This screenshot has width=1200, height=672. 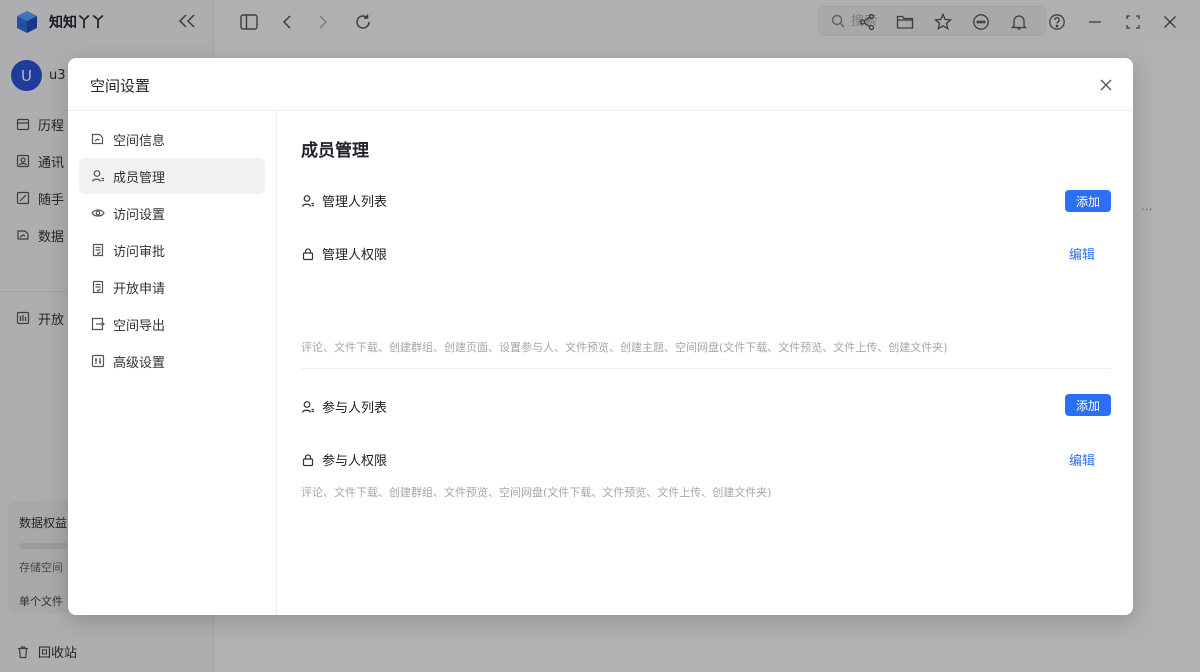 I want to click on menu-item-space-info: 空间信息, so click(x=172, y=139).